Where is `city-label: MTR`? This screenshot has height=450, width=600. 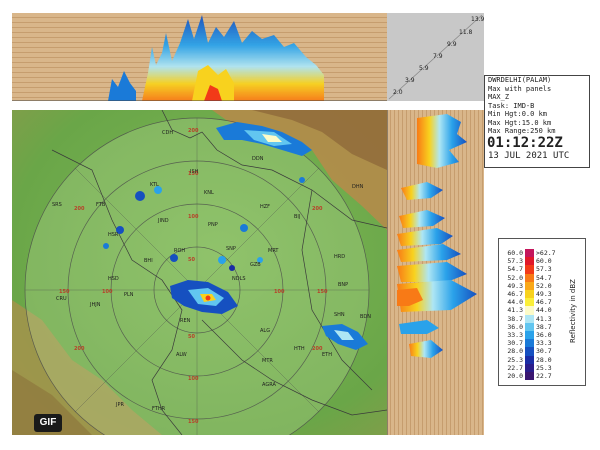 city-label: MTR is located at coordinates (267, 361).